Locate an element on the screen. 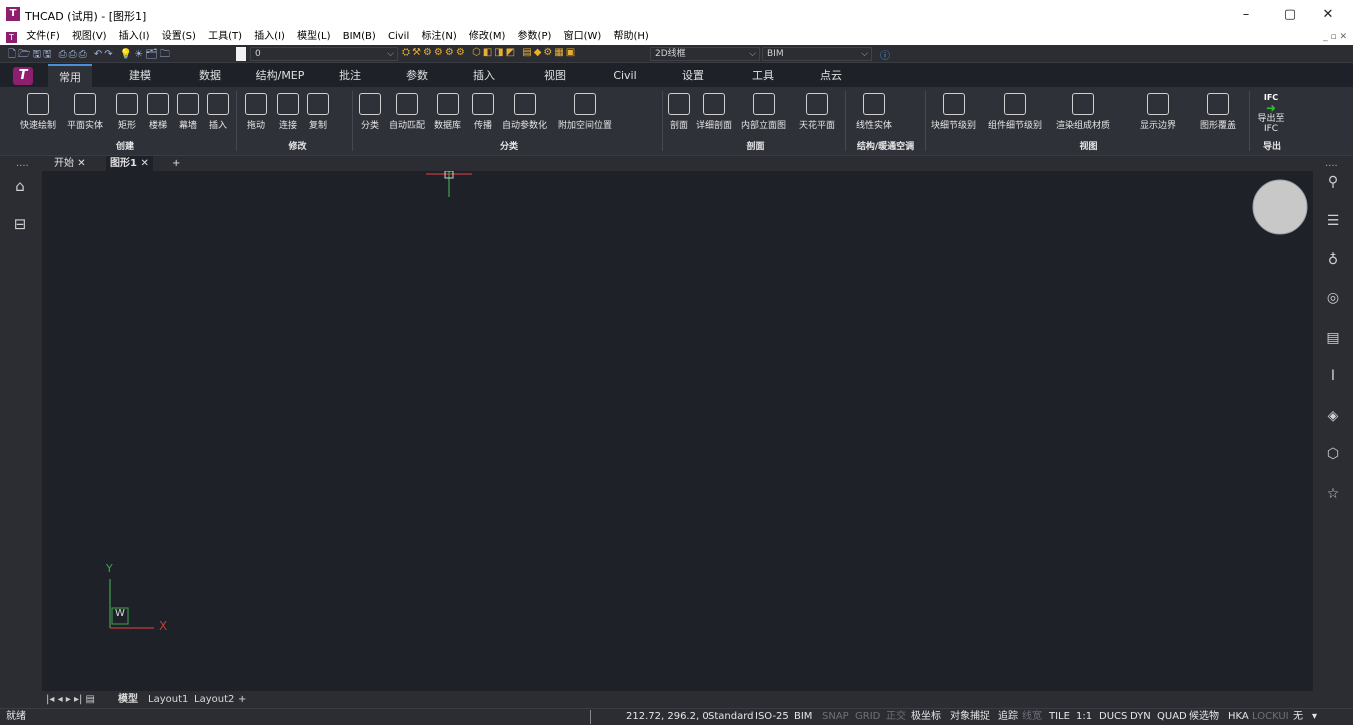 The width and height of the screenshot is (1353, 725). tab-home: 常用 is located at coordinates (70, 75).